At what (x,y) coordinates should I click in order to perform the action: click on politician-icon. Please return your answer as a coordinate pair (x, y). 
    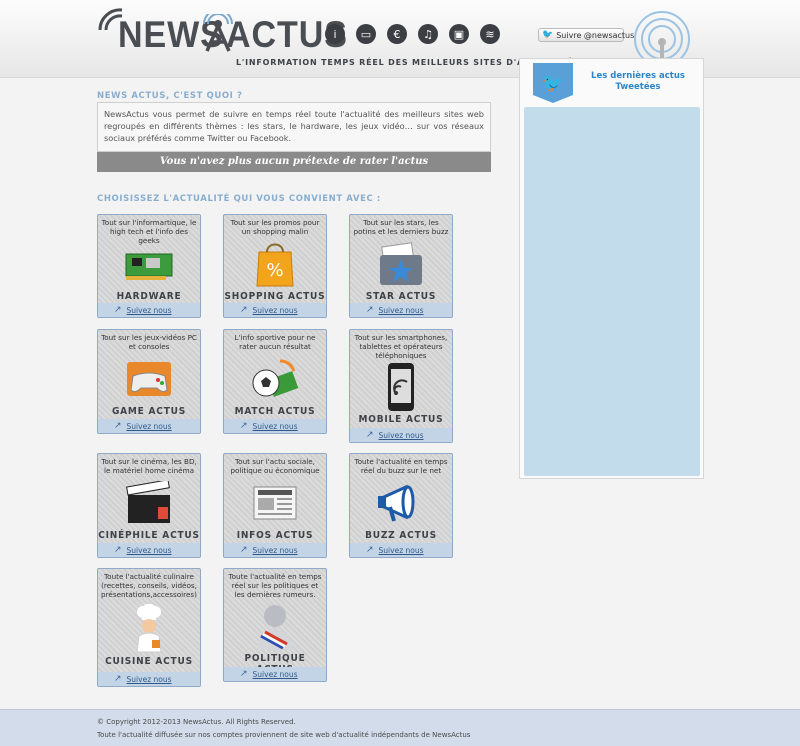
    Looking at the image, I should click on (275, 626).